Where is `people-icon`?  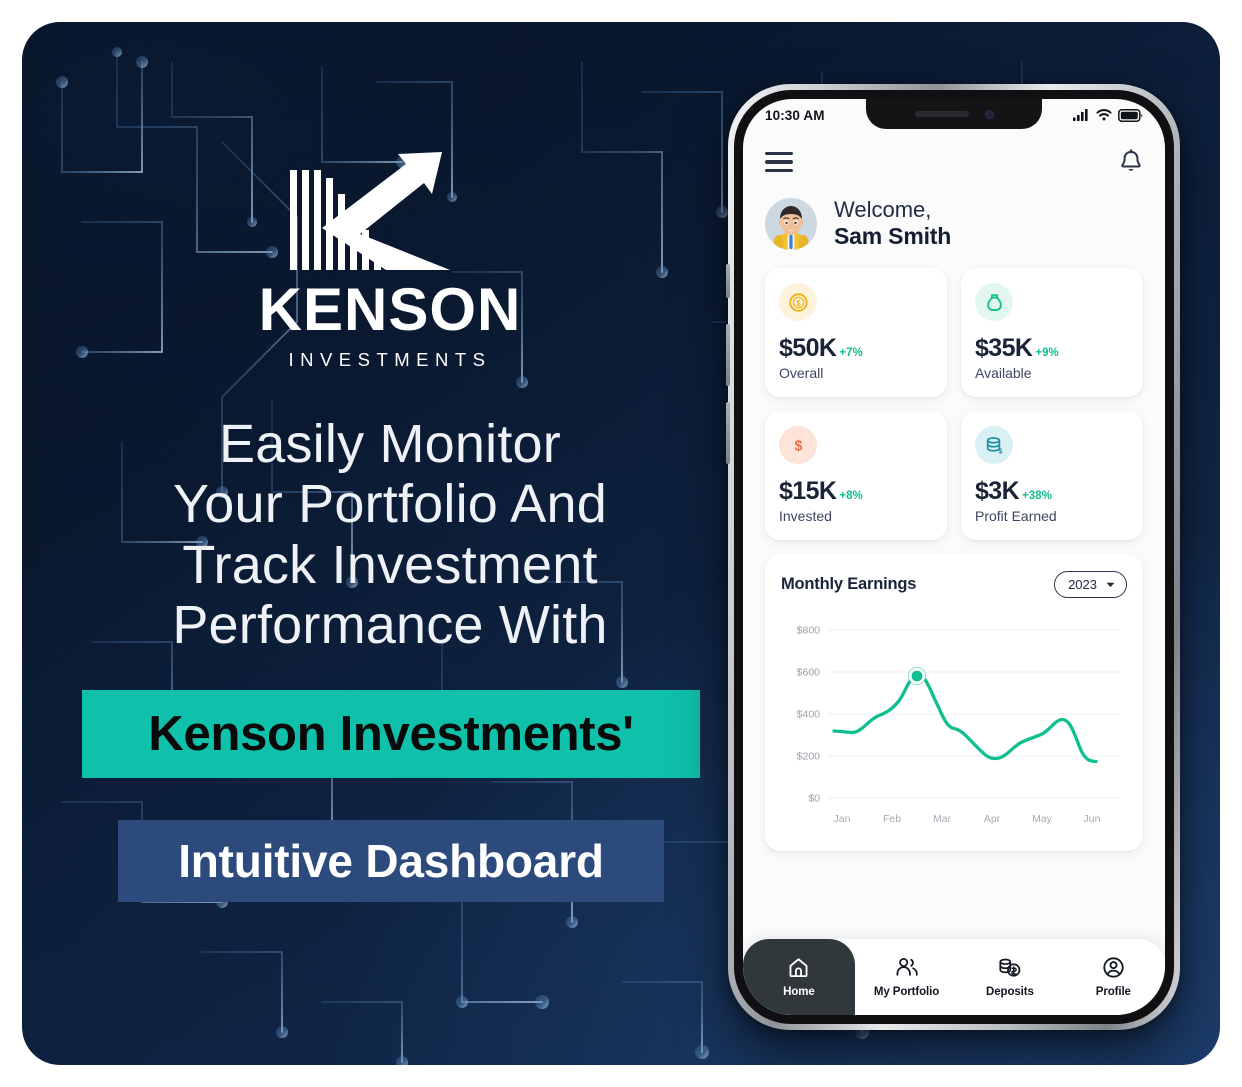
people-icon is located at coordinates (907, 967).